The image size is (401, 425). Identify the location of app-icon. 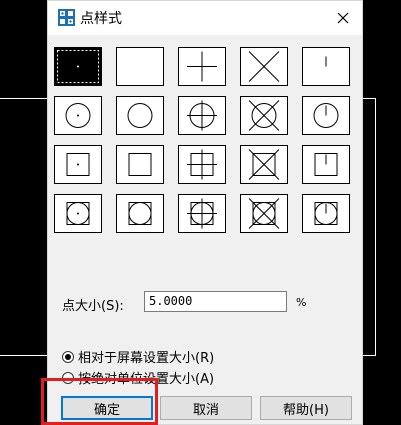
(66, 17).